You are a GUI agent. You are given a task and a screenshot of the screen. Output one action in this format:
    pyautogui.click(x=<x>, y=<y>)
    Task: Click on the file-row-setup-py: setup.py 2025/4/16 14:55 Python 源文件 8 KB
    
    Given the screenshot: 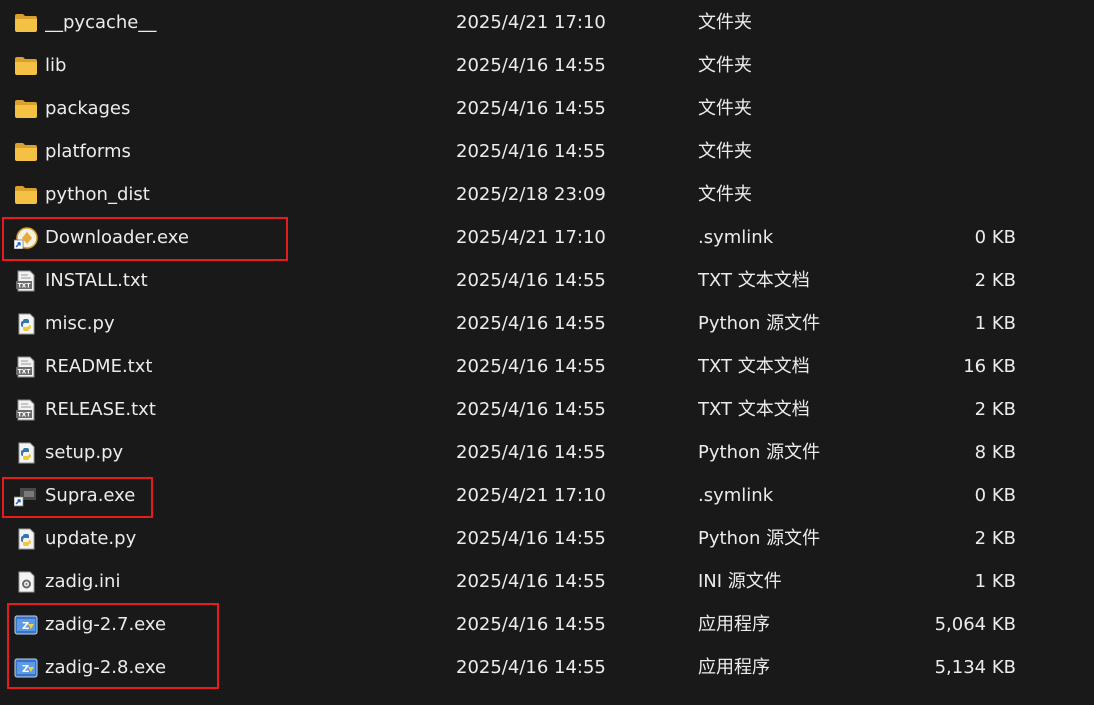 What is the action you would take?
    pyautogui.click(x=547, y=452)
    